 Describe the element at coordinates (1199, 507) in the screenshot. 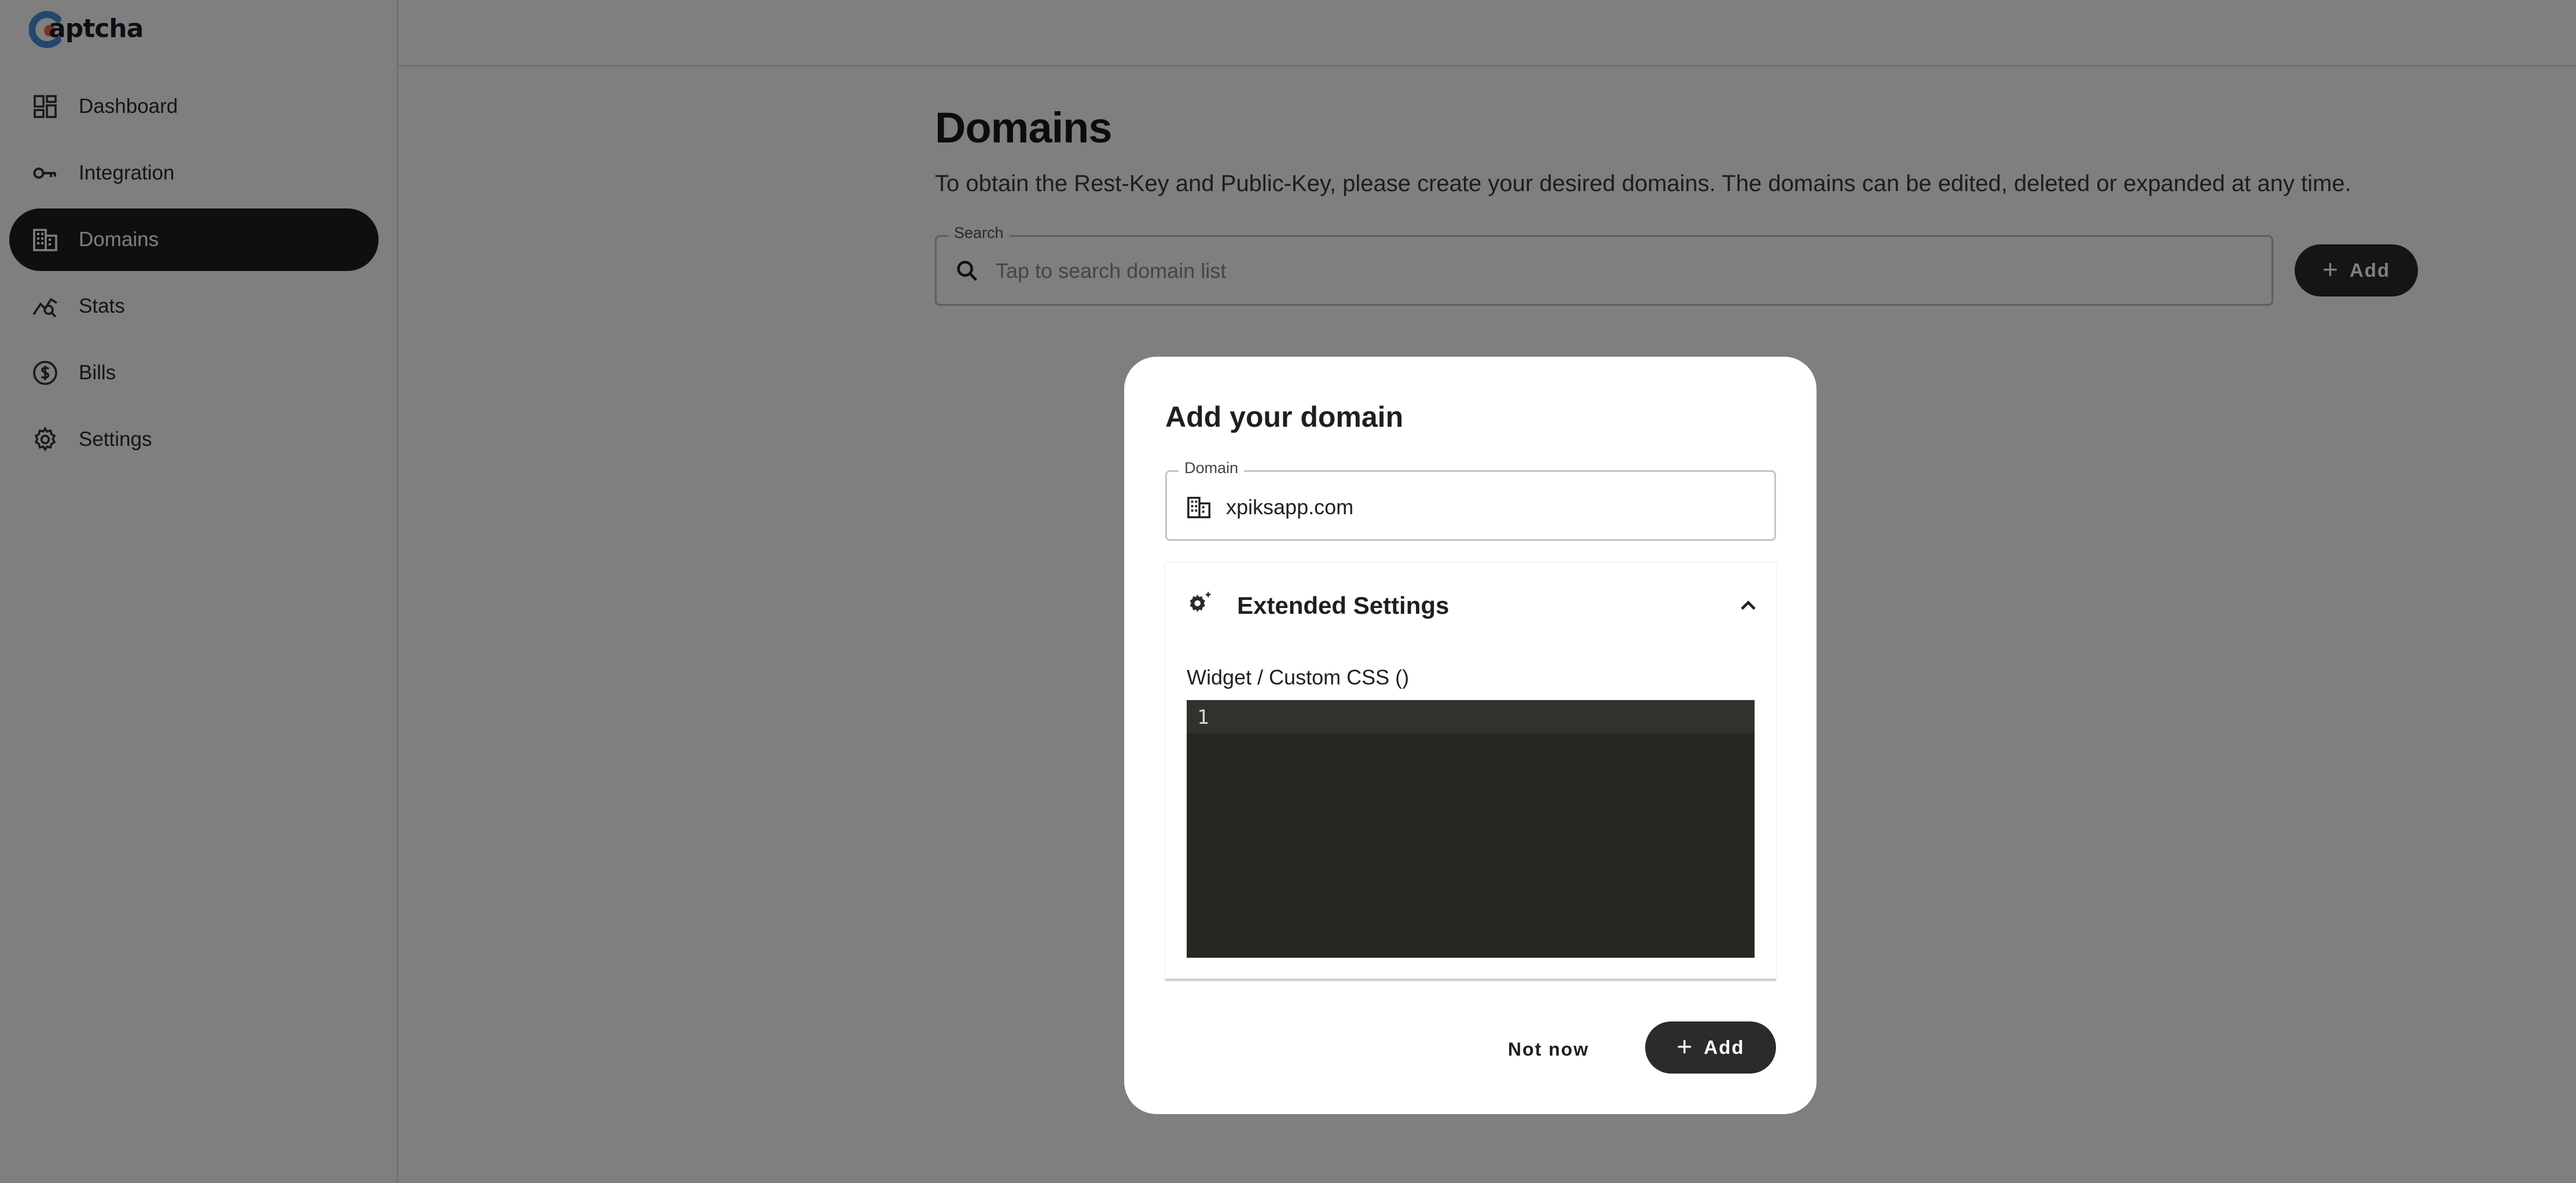

I see `building-icon` at that location.